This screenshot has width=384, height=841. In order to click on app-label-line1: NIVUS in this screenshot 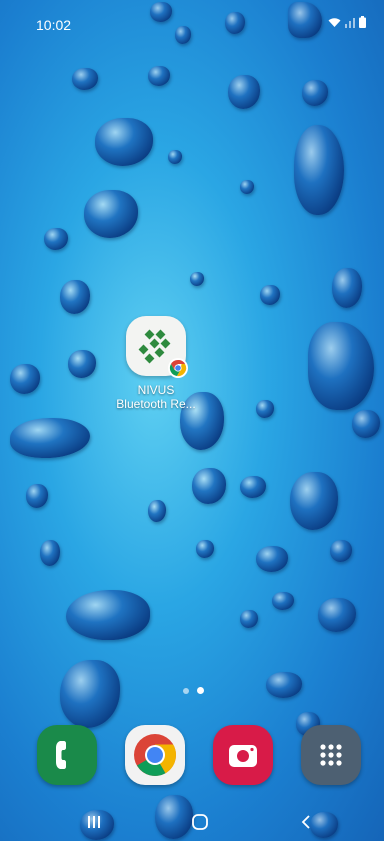, I will do `click(156, 390)`.